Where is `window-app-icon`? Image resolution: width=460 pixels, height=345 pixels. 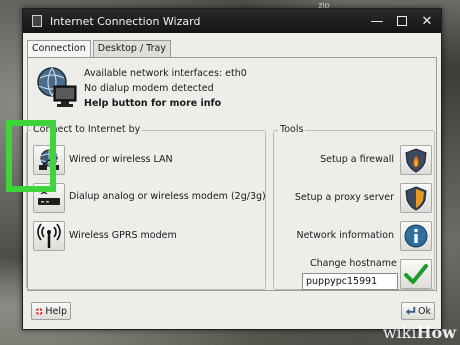 window-app-icon is located at coordinates (37, 21).